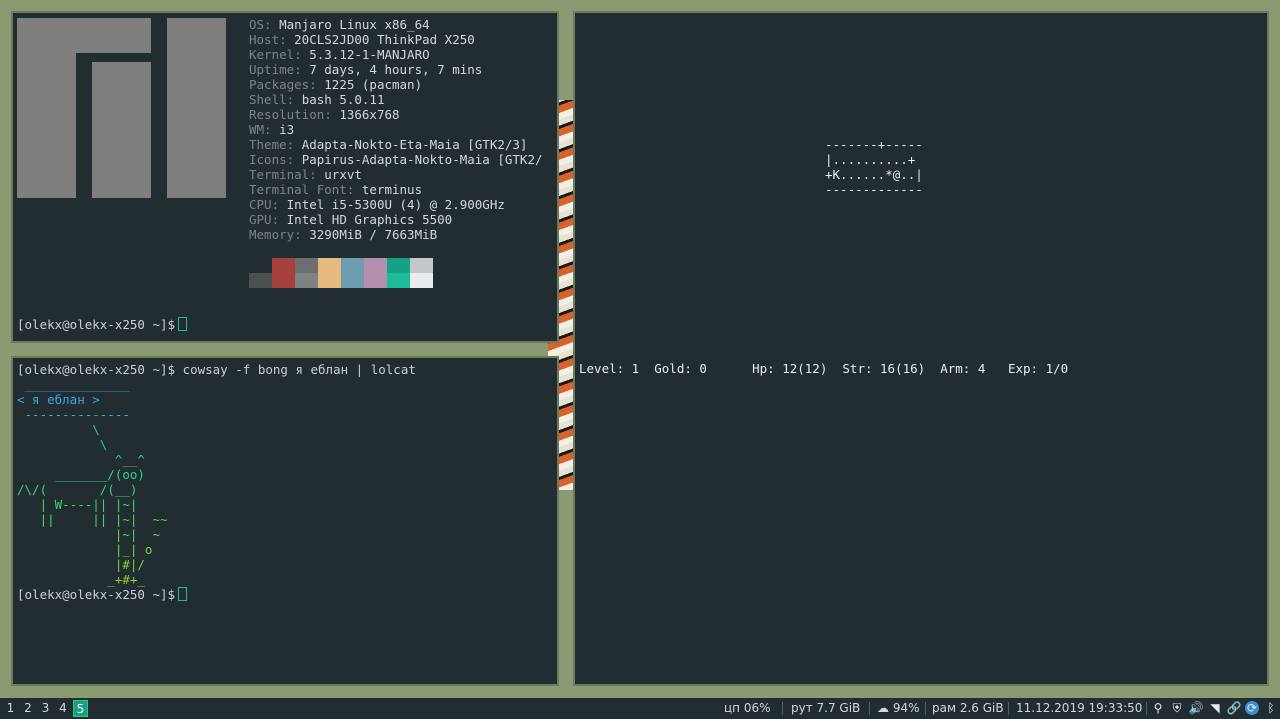  I want to click on cowsay-line: --------------, so click(73, 414).